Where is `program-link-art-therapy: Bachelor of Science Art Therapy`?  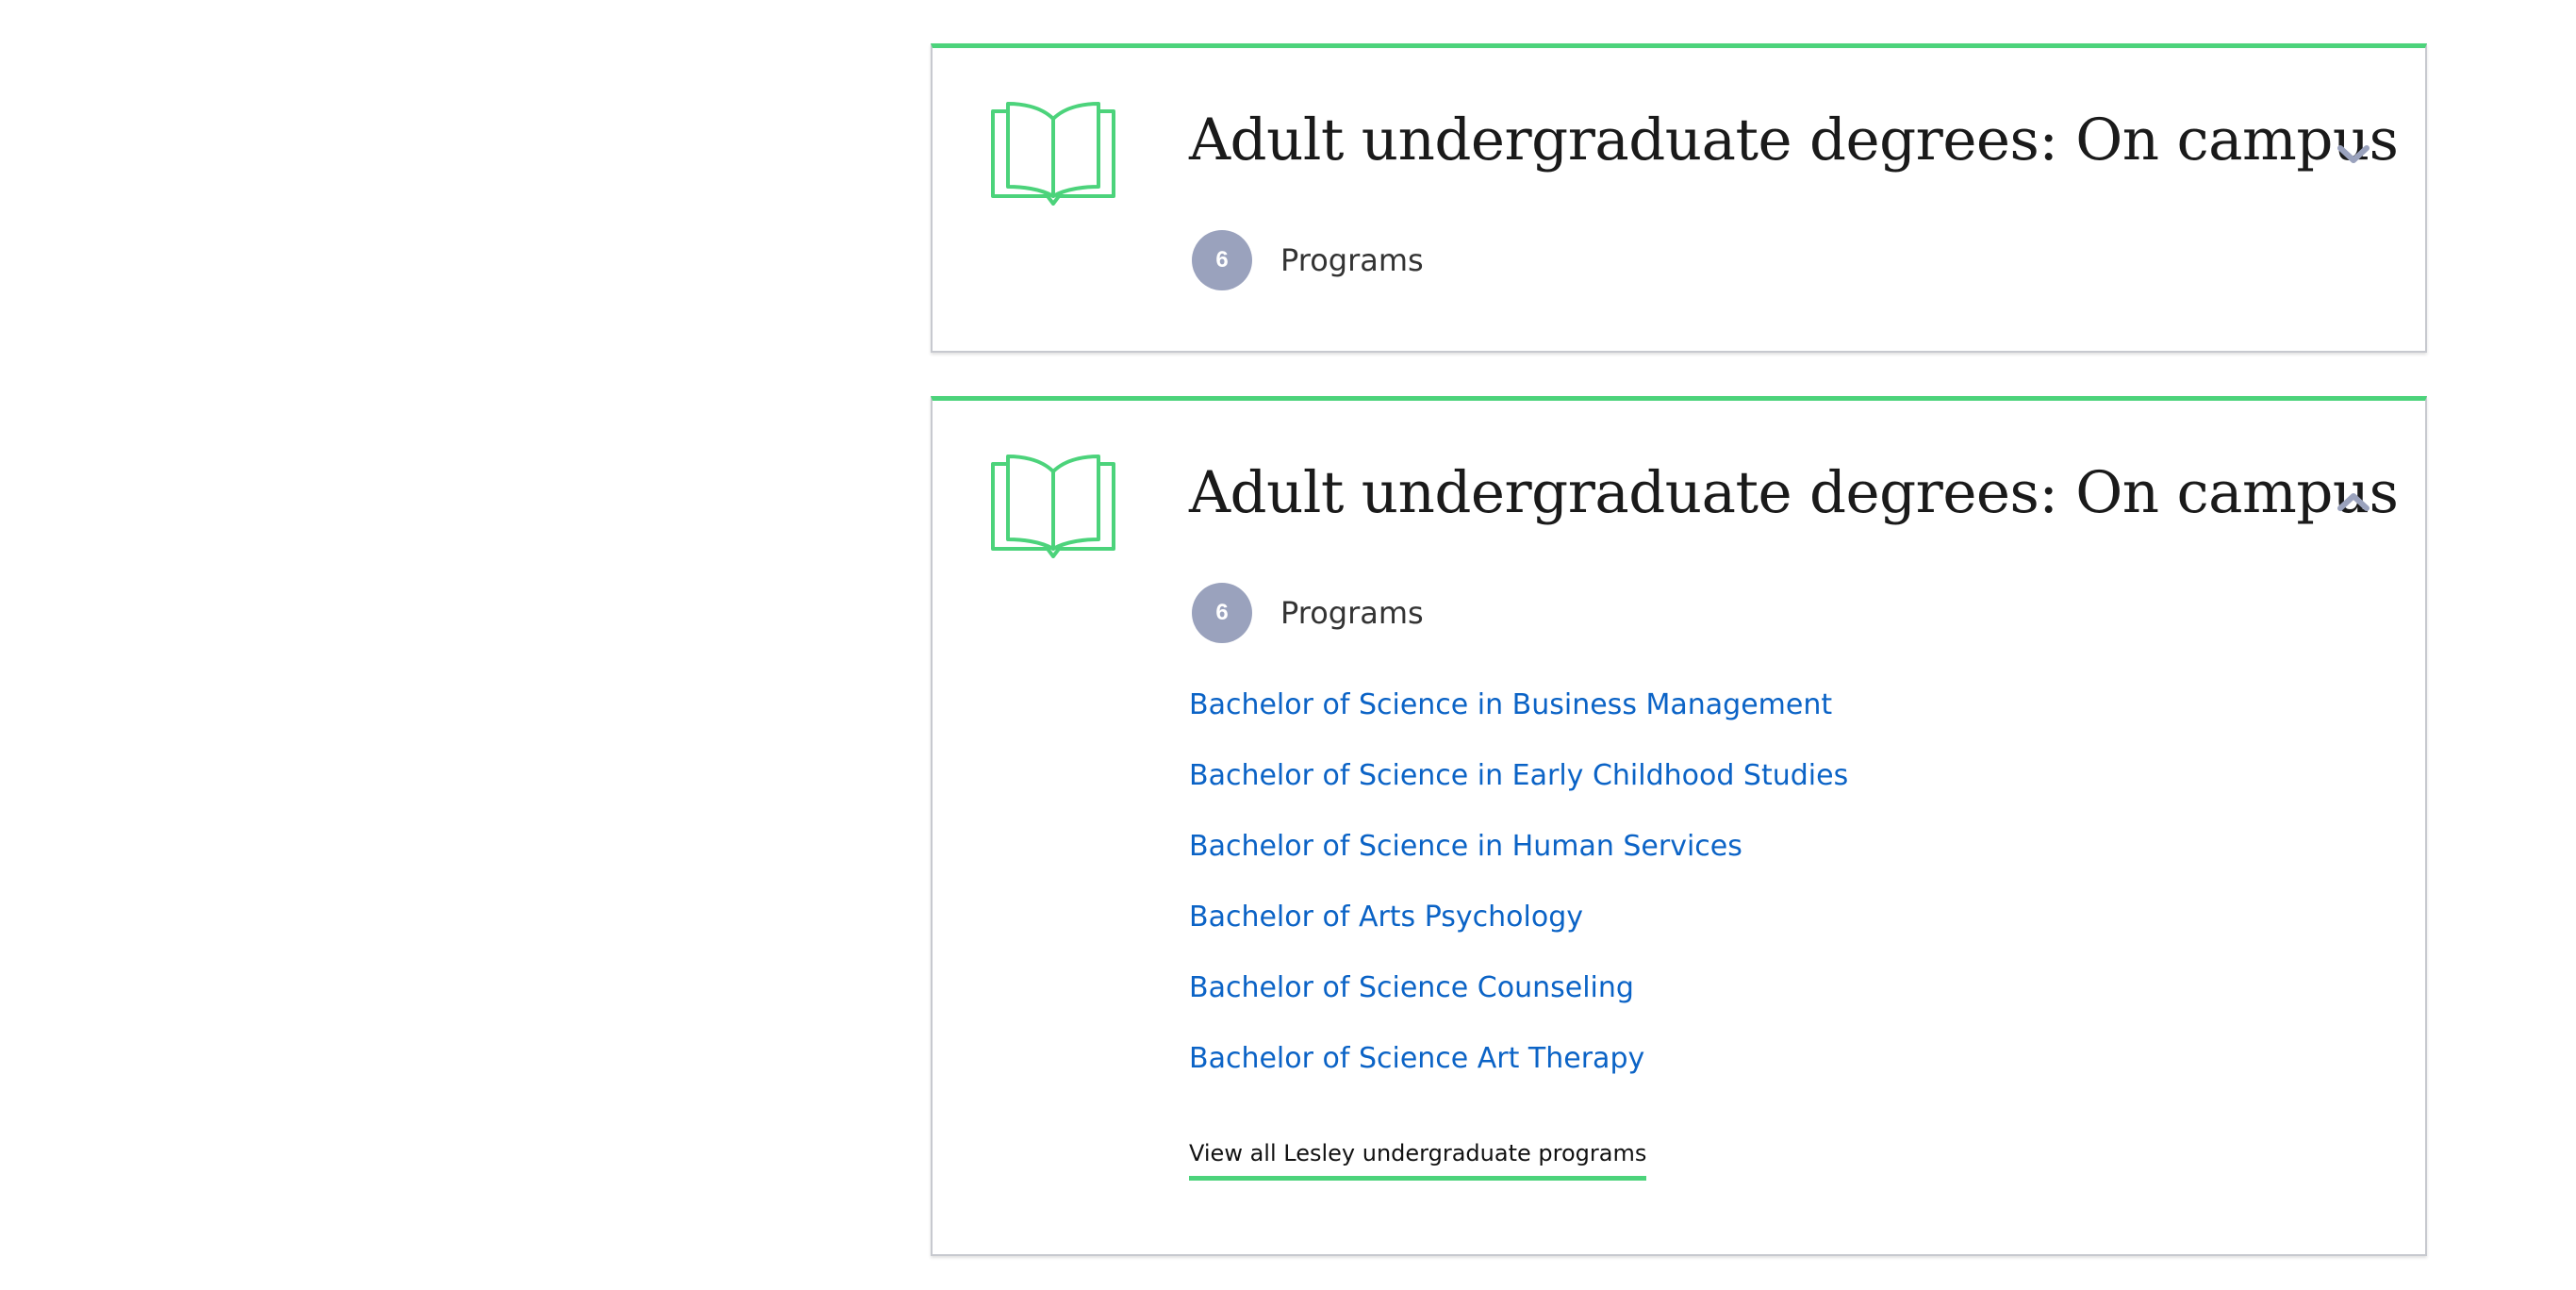
program-link-art-therapy: Bachelor of Science Art Therapy is located at coordinates (1416, 1059).